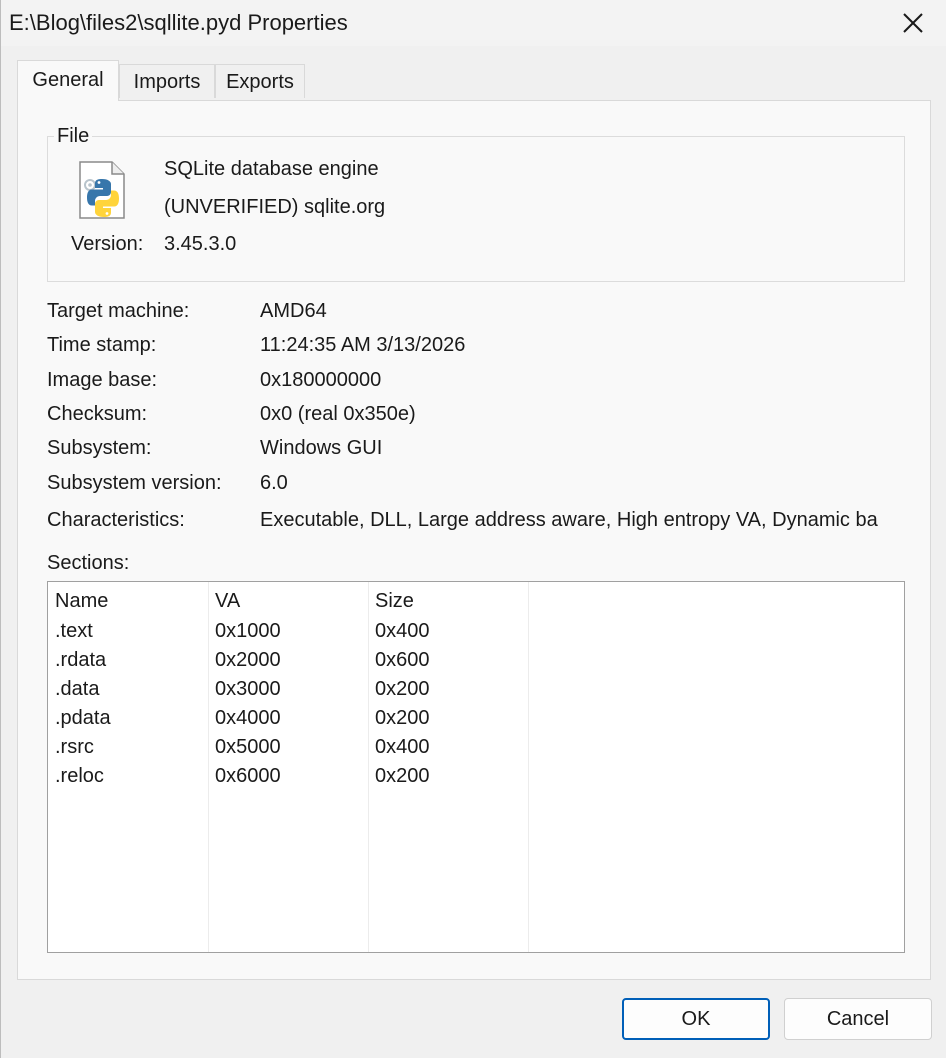 The image size is (946, 1058). Describe the element at coordinates (102, 190) in the screenshot. I see `python-file-icon` at that location.